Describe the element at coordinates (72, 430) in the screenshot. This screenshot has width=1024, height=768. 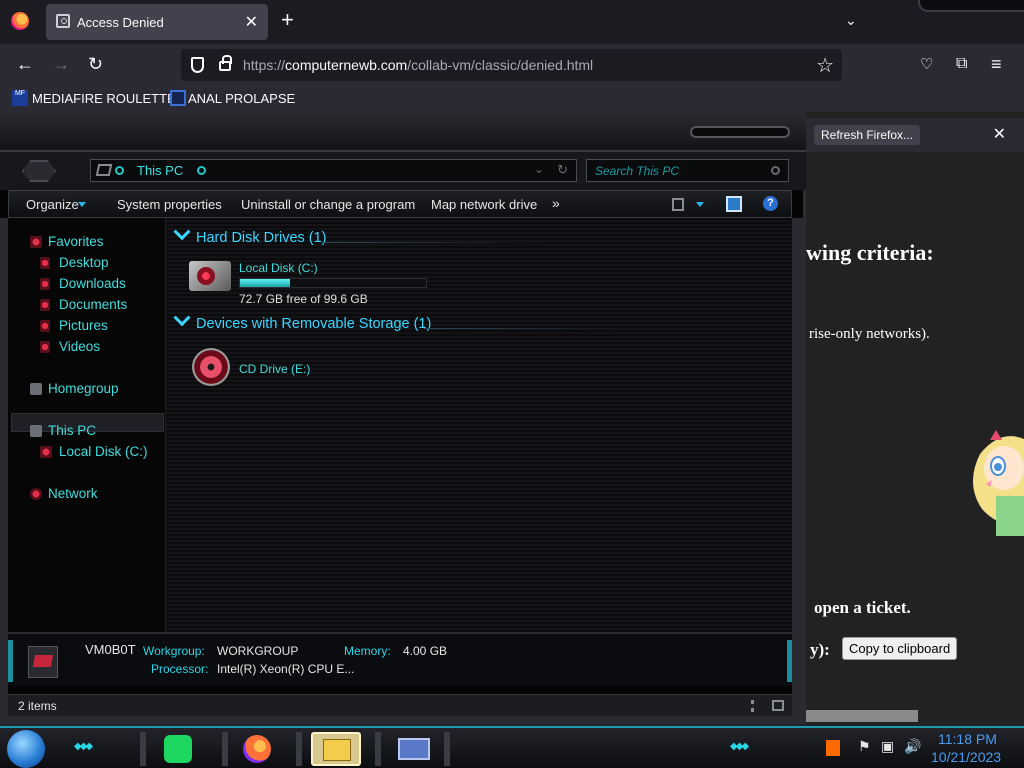
I see `nav-this-pc: This PC` at that location.